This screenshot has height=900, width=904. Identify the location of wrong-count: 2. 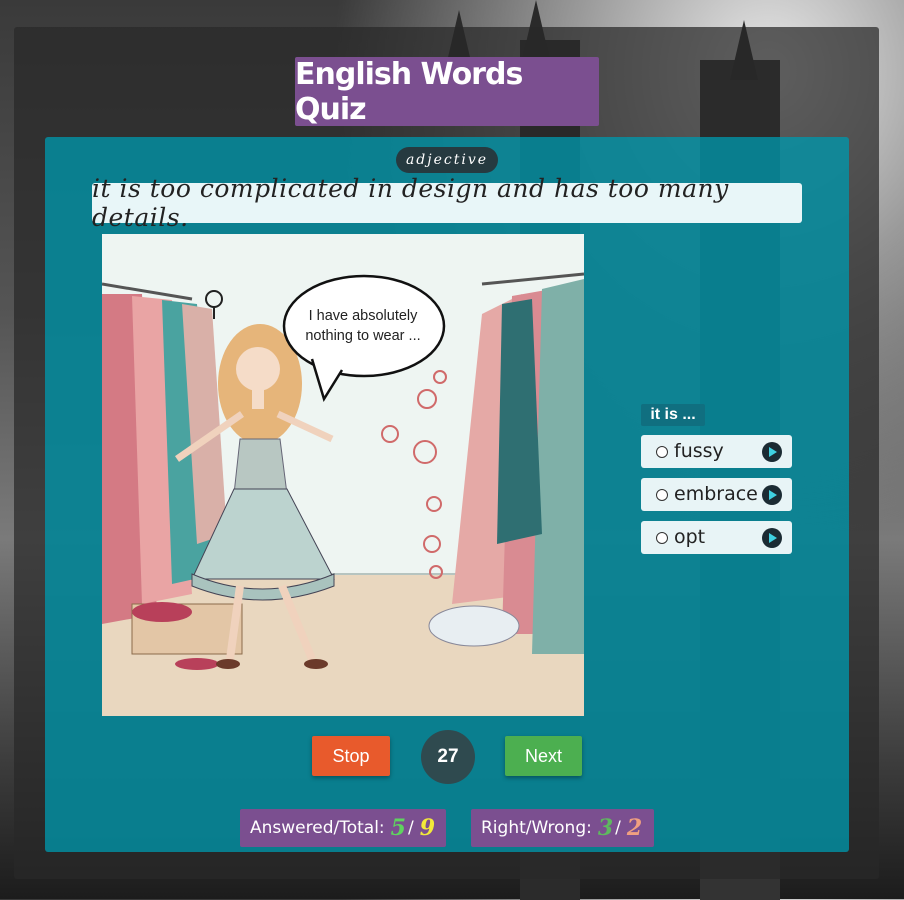
(634, 828).